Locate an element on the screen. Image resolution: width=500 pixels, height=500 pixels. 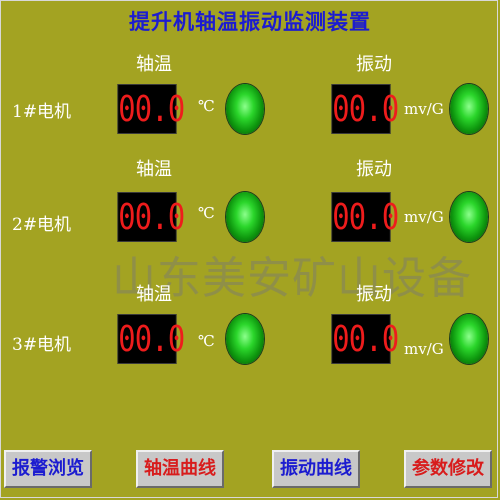
page-title: 提升机轴温振动监测装置 is located at coordinates (250, 21).